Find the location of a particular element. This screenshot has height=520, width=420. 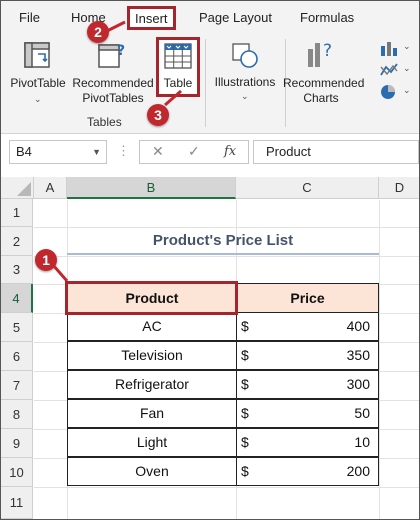

illustrations-icon is located at coordinates (245, 55).